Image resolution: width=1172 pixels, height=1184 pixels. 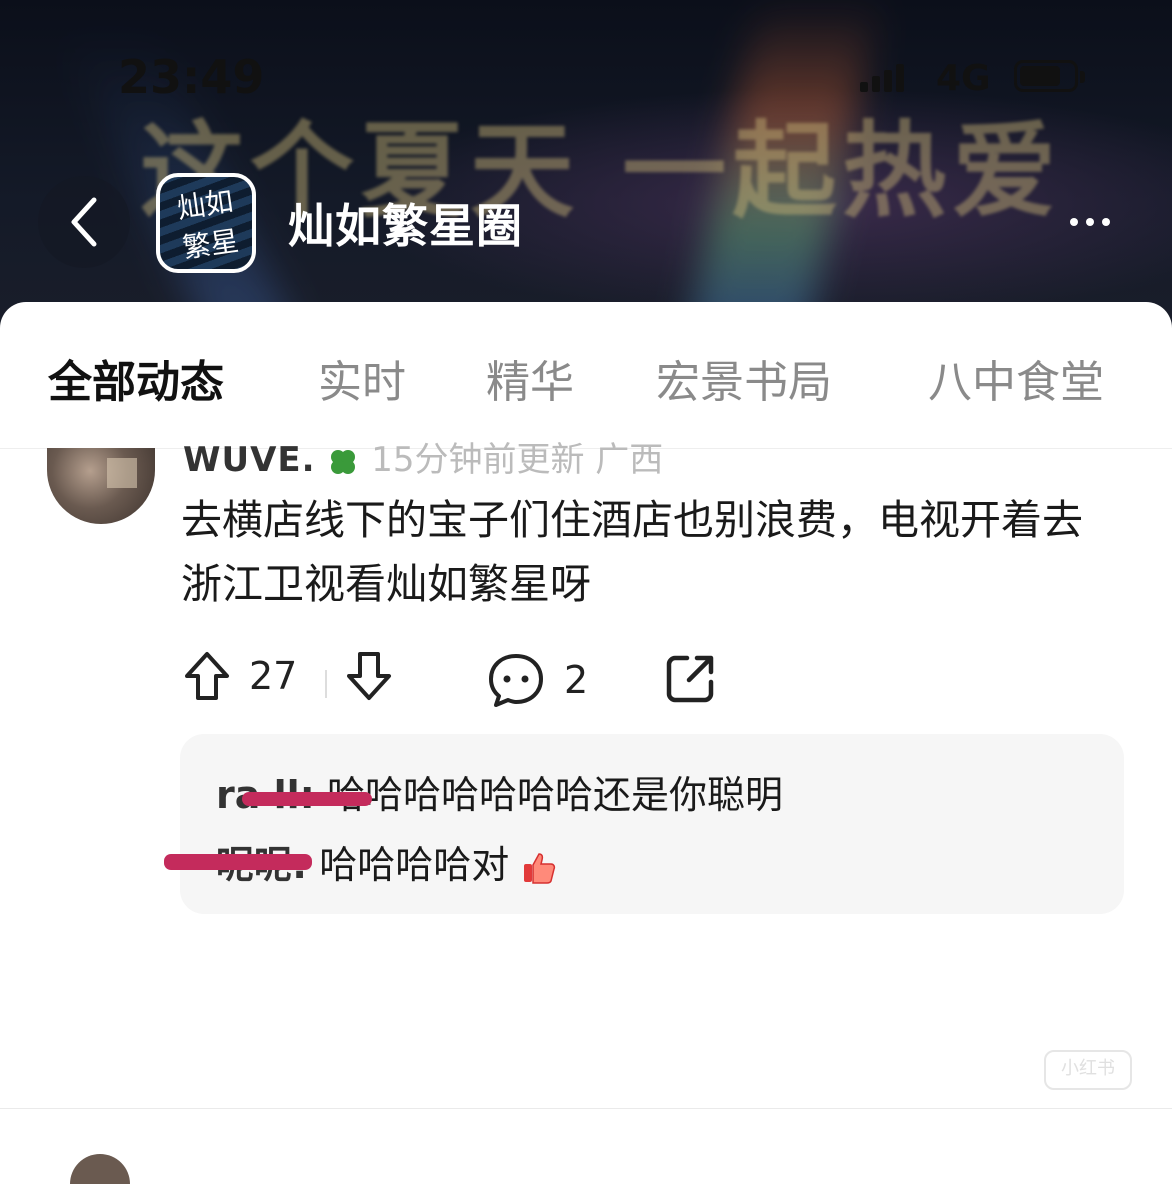 I want to click on circle-title: 灿如繁星圈, so click(x=405, y=226).